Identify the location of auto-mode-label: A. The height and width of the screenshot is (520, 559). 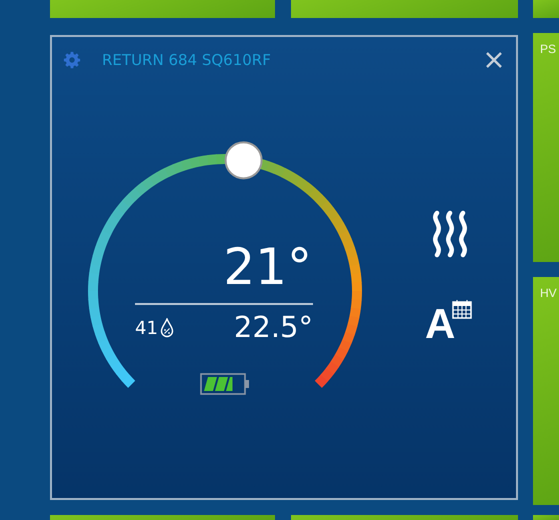
(440, 324).